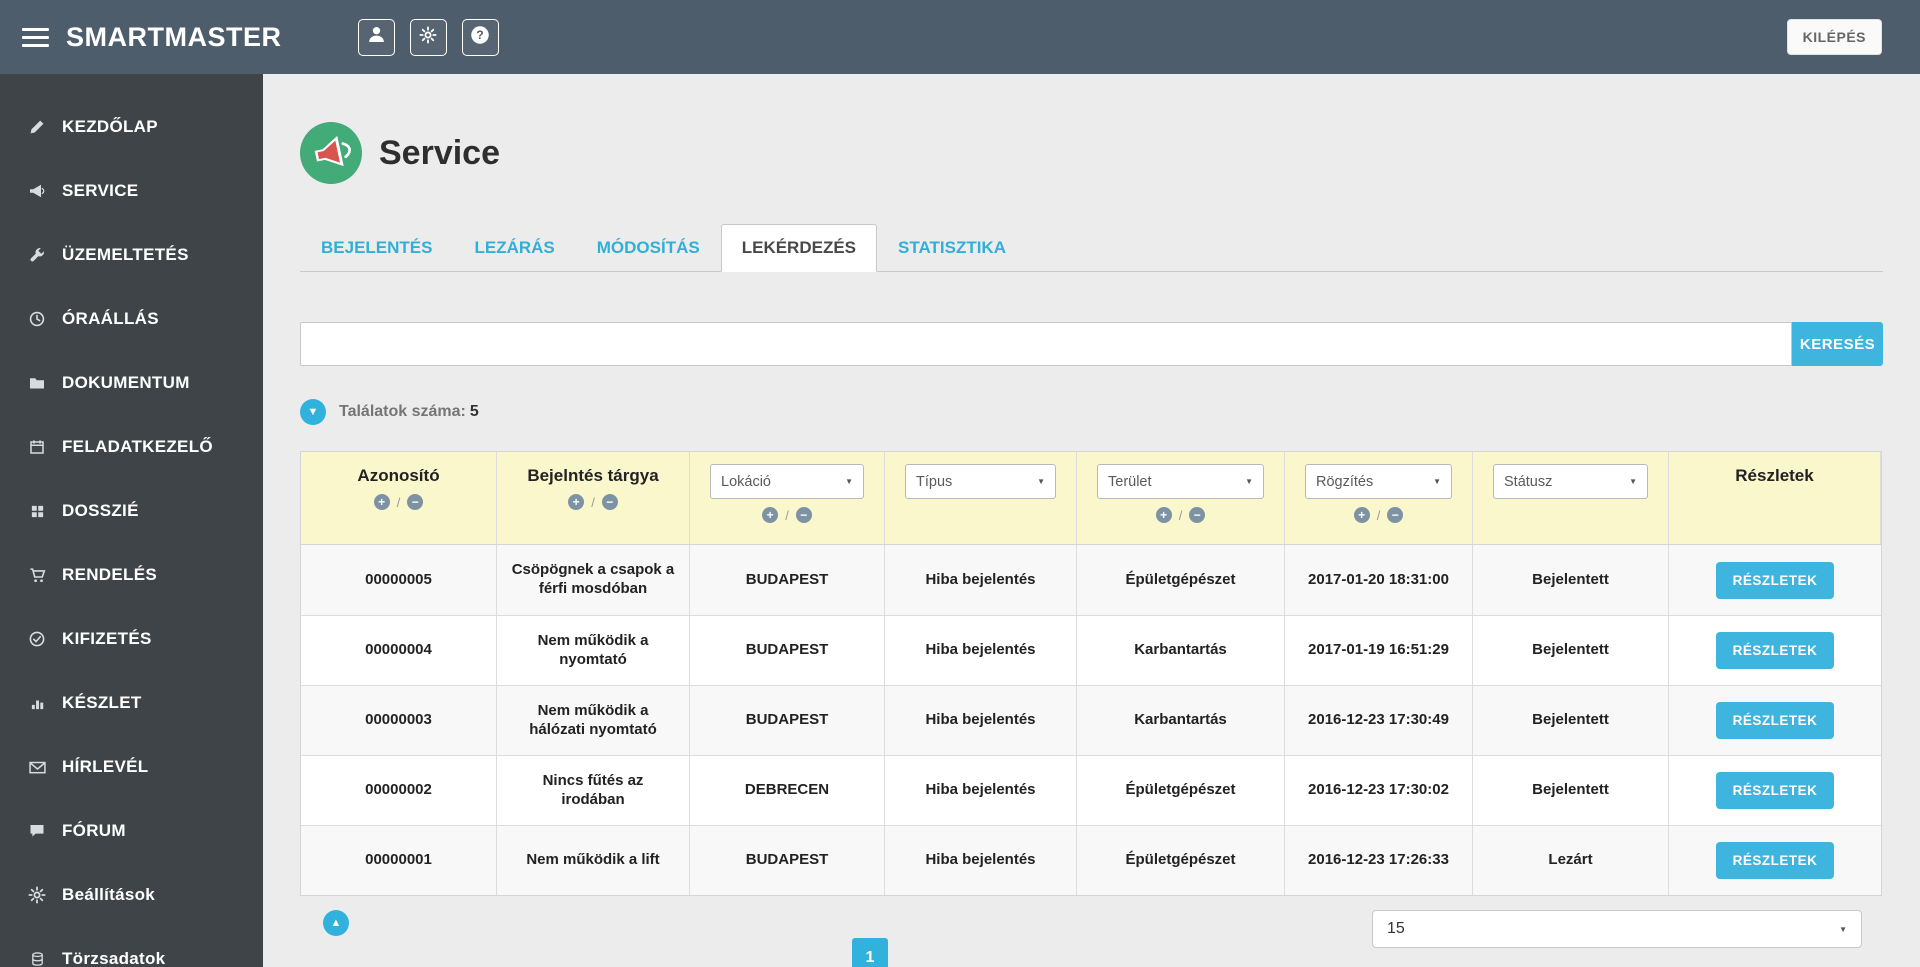 The image size is (1920, 967). What do you see at coordinates (799, 248) in the screenshot?
I see `tab: LEKÉRDEZÉS` at bounding box center [799, 248].